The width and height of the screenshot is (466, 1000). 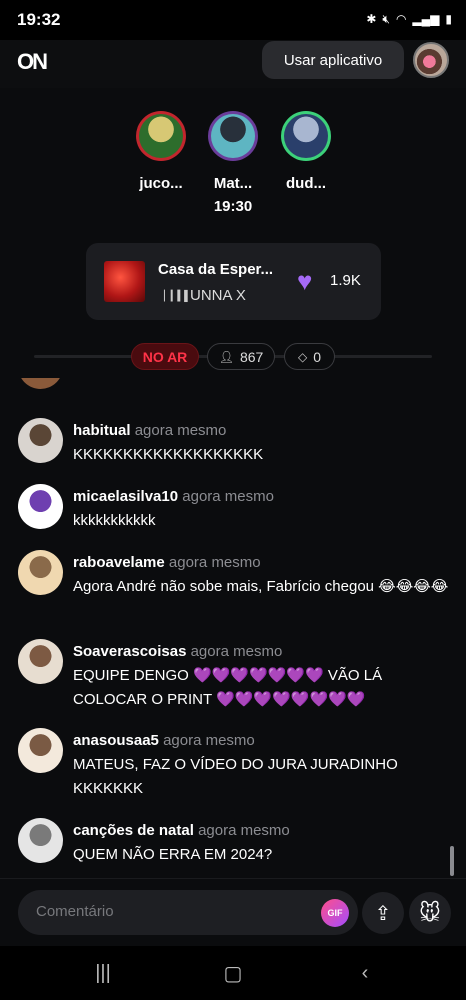 I want to click on speaker-2: Mat... 19:30, so click(x=233, y=163).